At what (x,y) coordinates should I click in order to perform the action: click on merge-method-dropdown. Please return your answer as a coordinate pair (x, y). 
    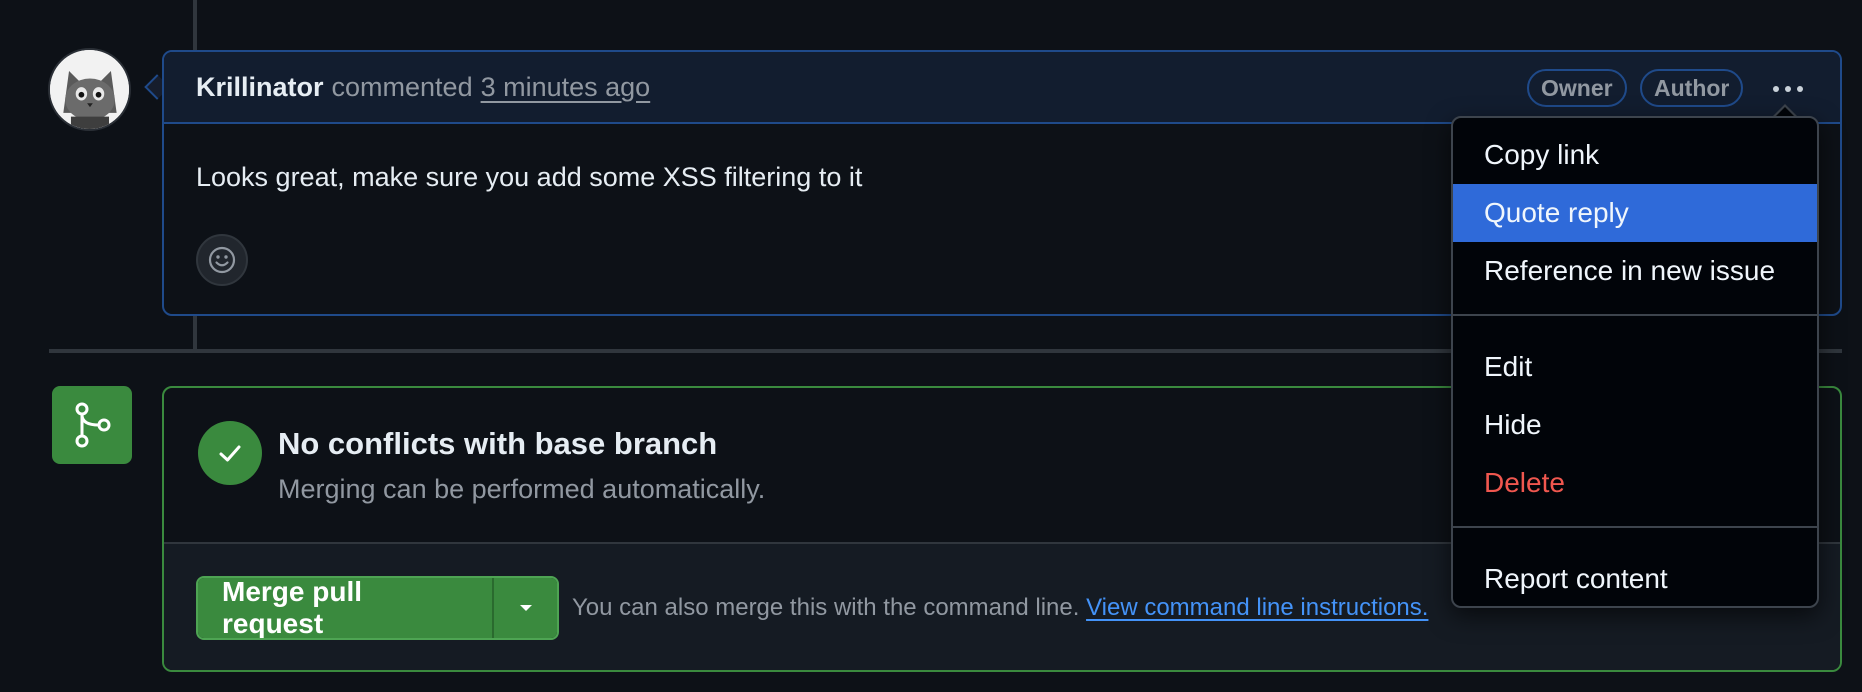
    Looking at the image, I should click on (525, 608).